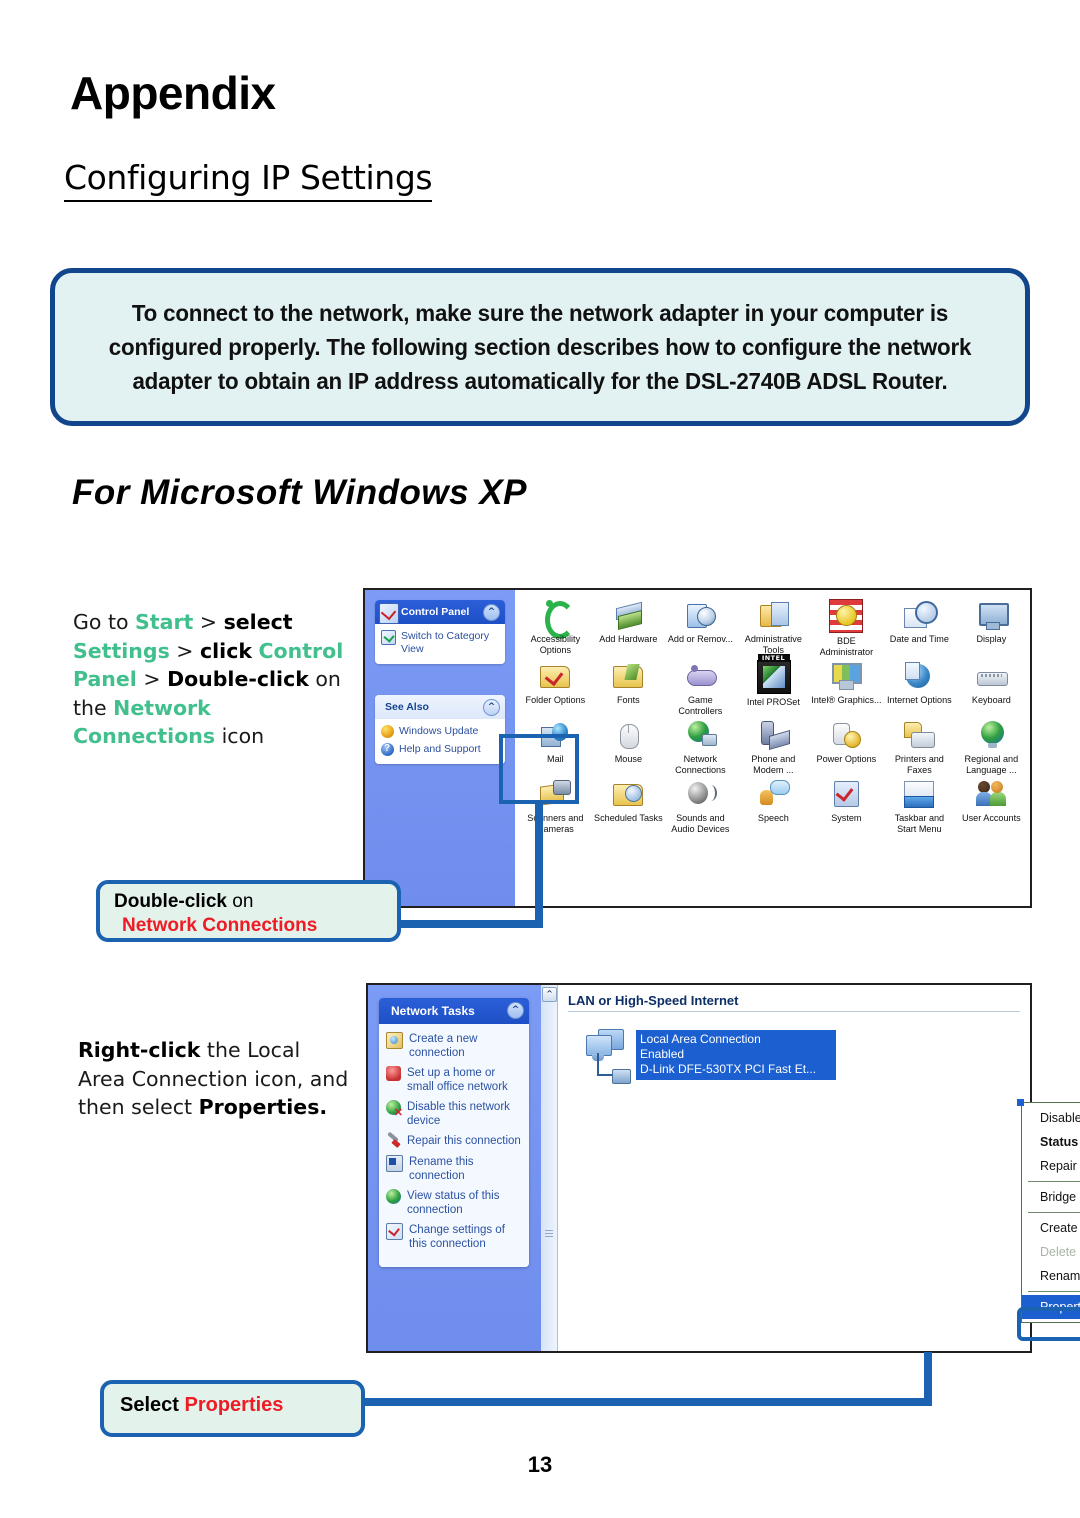 The width and height of the screenshot is (1080, 1518). Describe the element at coordinates (407, 707) in the screenshot. I see `see-also-title: See Also` at that location.